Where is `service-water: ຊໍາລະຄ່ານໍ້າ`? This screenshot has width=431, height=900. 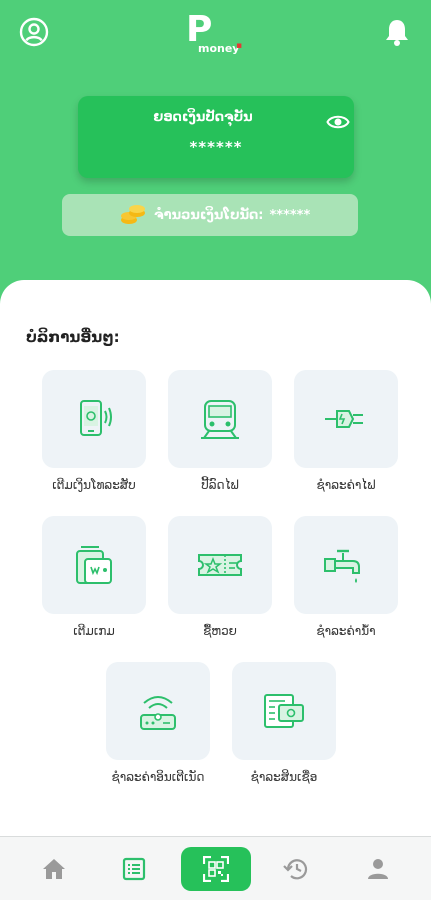
service-water: ຊໍາລະຄ່ານໍ້າ is located at coordinates (346, 577).